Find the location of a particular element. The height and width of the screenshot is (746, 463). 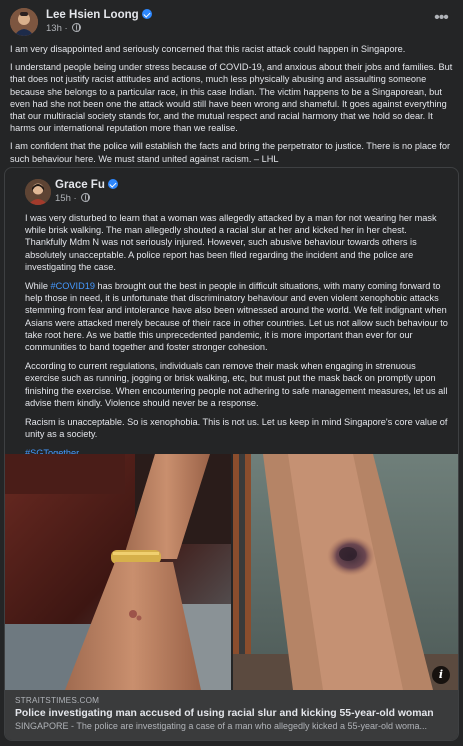

shared-author-name: Grace Fu is located at coordinates (86, 185).